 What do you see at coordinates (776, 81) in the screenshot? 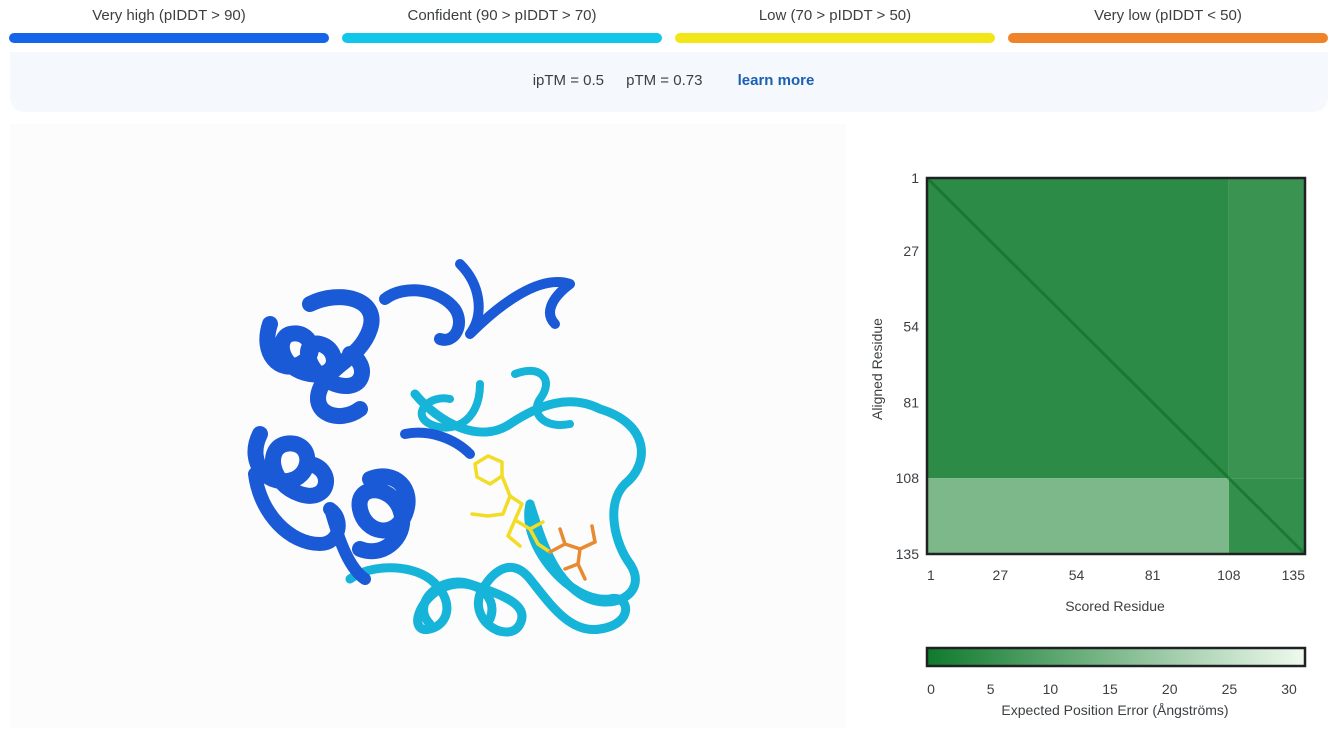
I see `learn-more-link: learn more` at bounding box center [776, 81].